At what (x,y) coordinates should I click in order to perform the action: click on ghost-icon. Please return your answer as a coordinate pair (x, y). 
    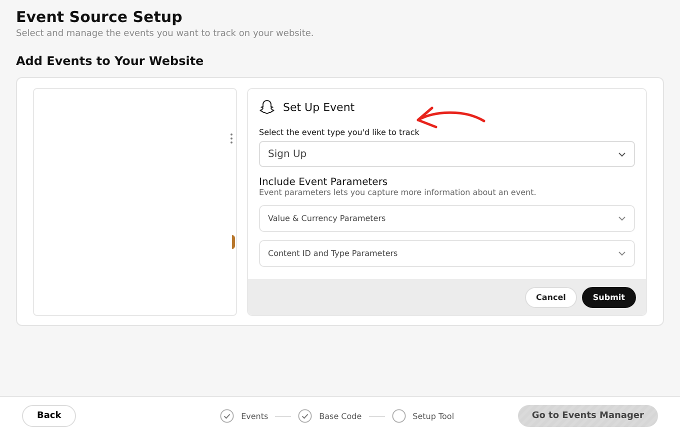
    Looking at the image, I should click on (267, 107).